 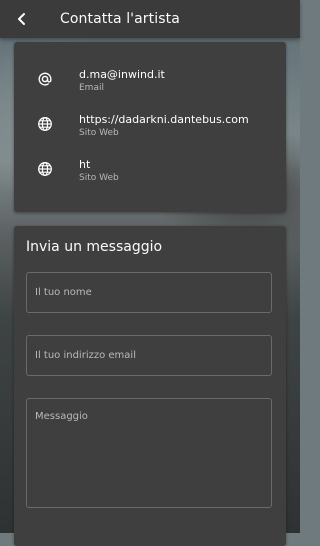 What do you see at coordinates (45, 79) in the screenshot?
I see `at-icon` at bounding box center [45, 79].